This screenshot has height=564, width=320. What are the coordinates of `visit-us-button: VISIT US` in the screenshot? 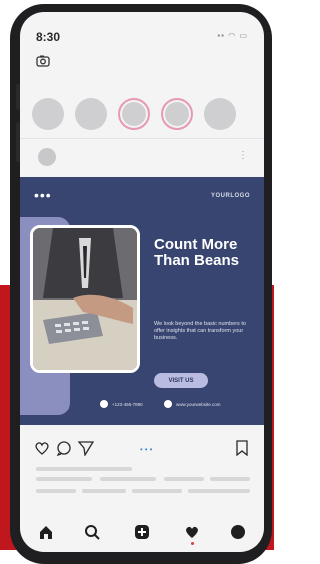 It's located at (181, 380).